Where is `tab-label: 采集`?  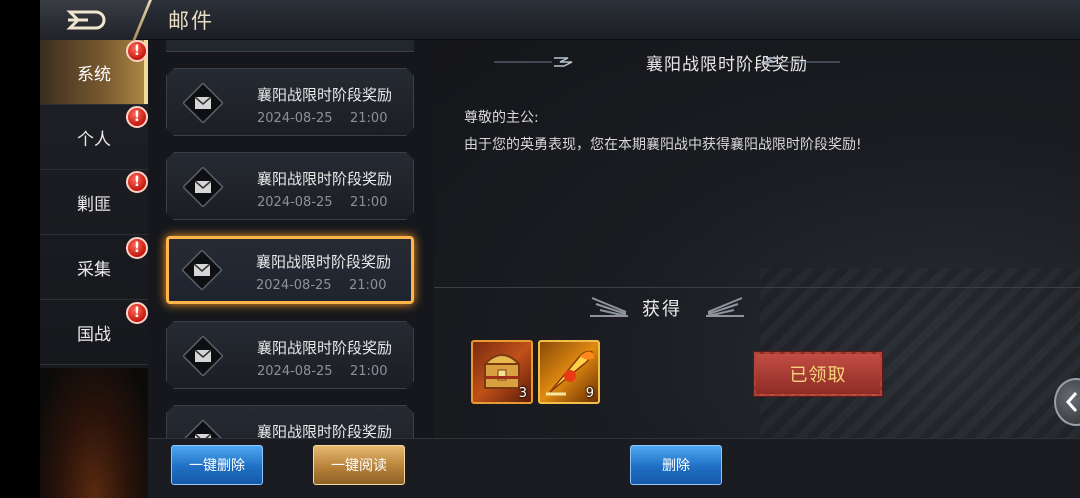 tab-label: 采集 is located at coordinates (94, 269).